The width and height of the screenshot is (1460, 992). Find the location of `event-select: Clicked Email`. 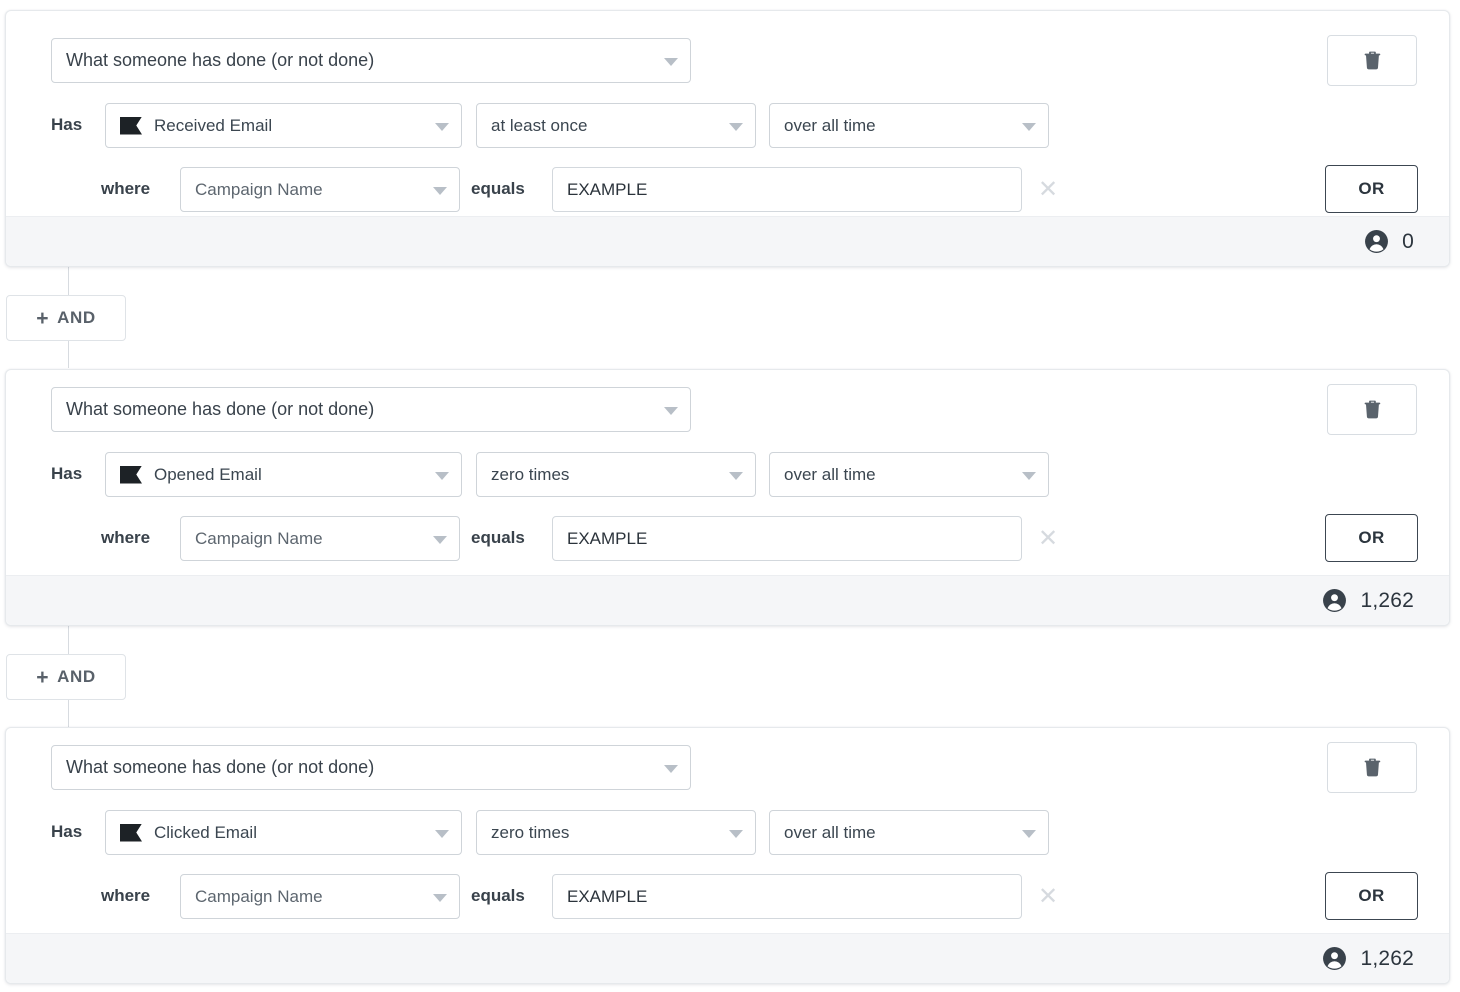

event-select: Clicked Email is located at coordinates (283, 832).